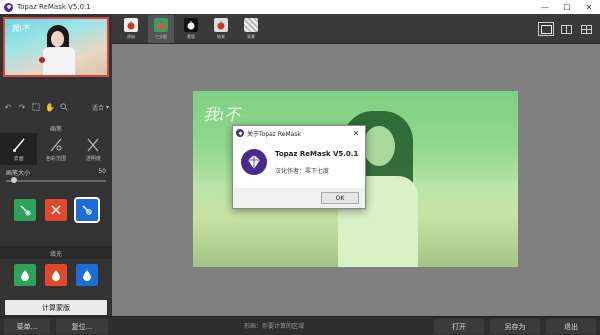  Describe the element at coordinates (22, 107) in the screenshot. I see `redo-icon: ↷` at that location.